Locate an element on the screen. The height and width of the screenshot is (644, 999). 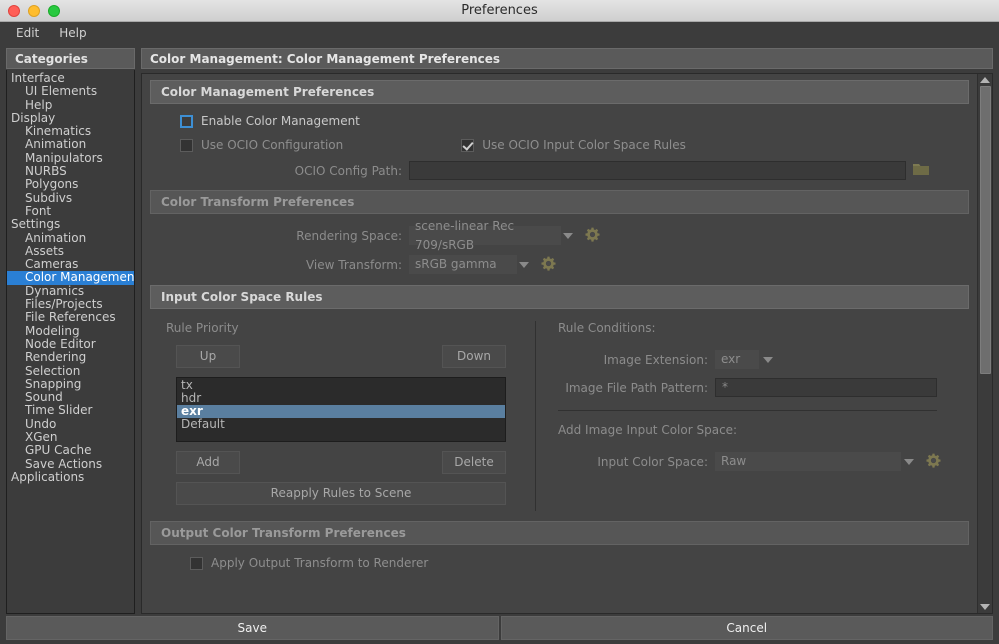
sidebar-item-font: Font is located at coordinates (70, 211).